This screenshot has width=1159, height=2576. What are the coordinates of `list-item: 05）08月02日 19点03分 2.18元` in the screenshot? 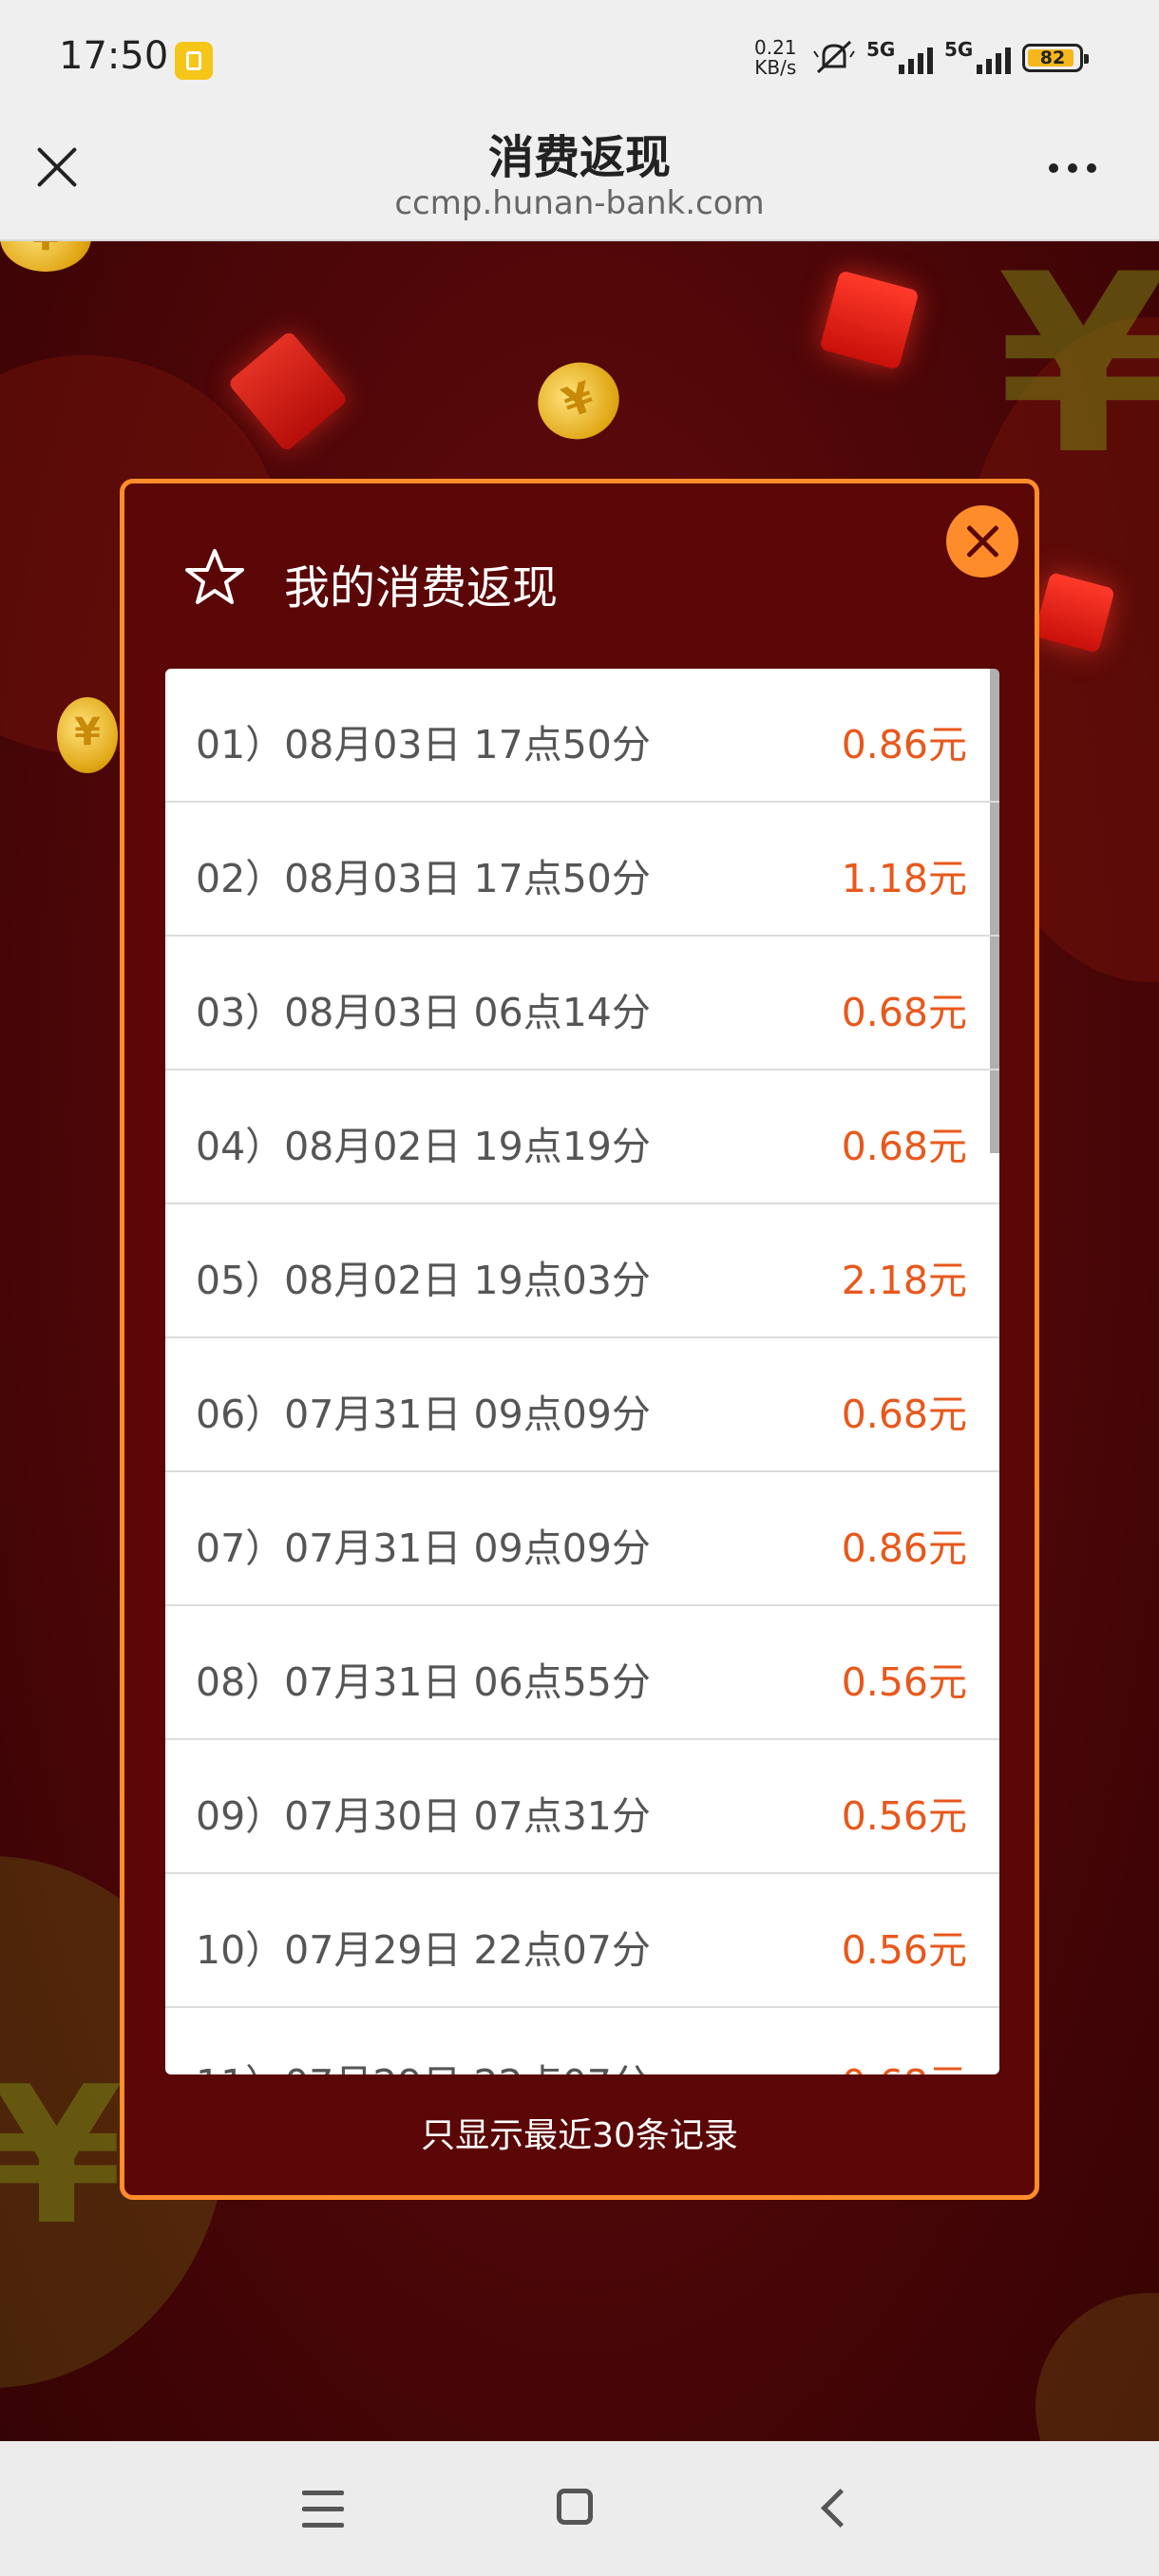 It's located at (582, 1271).